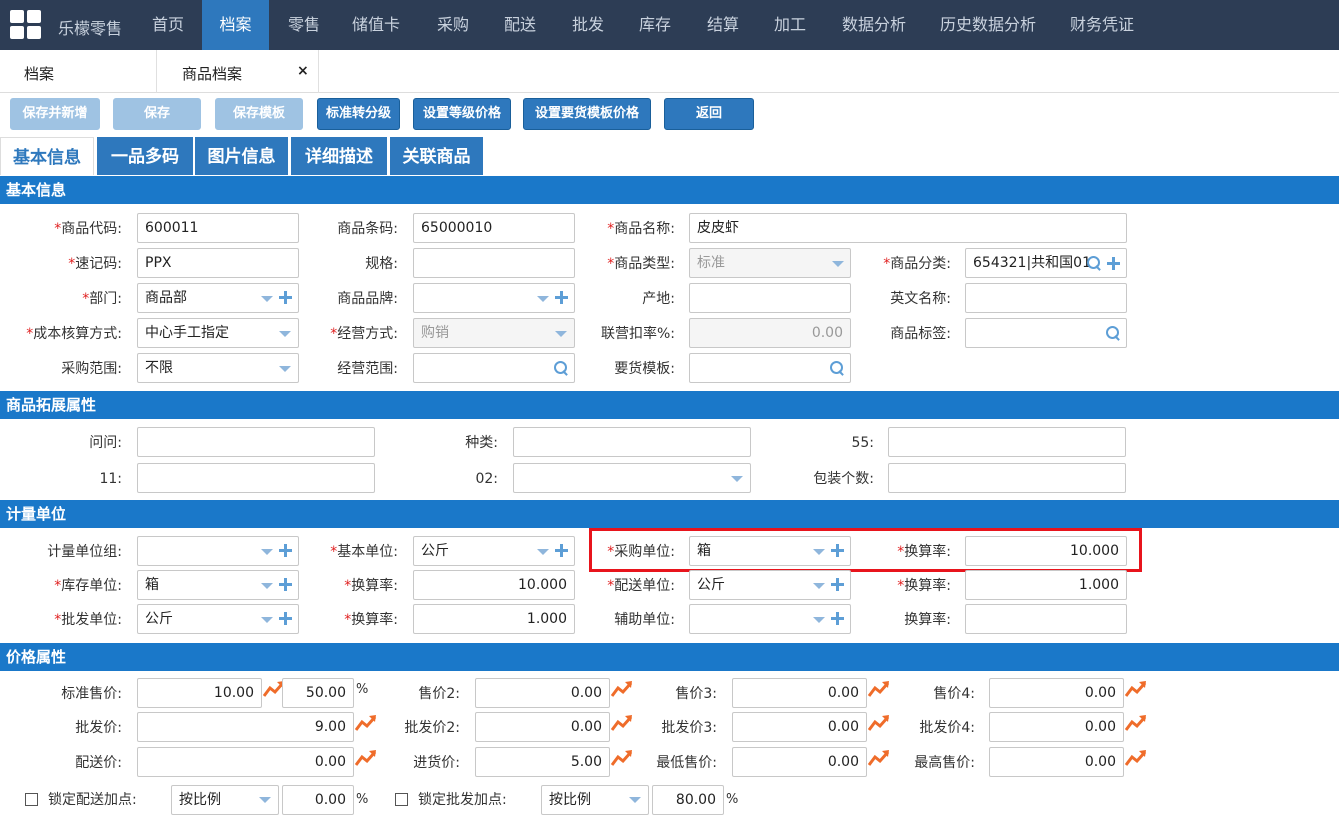 This screenshot has height=815, width=1339. I want to click on close-icon: ×, so click(303, 71).